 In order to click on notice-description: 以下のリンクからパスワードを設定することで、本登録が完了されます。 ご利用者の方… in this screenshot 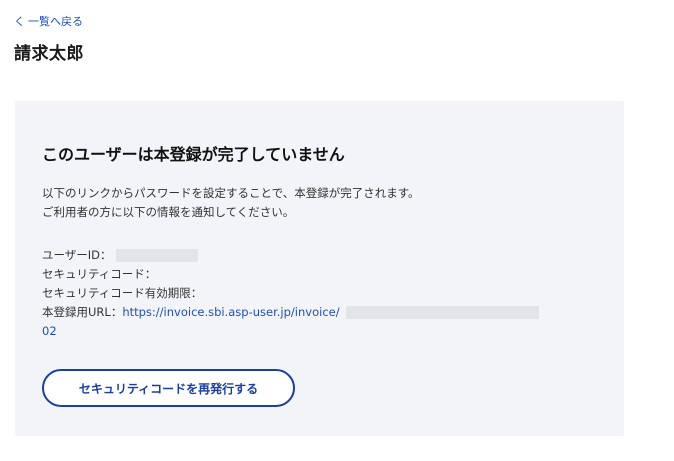, I will do `click(231, 203)`.